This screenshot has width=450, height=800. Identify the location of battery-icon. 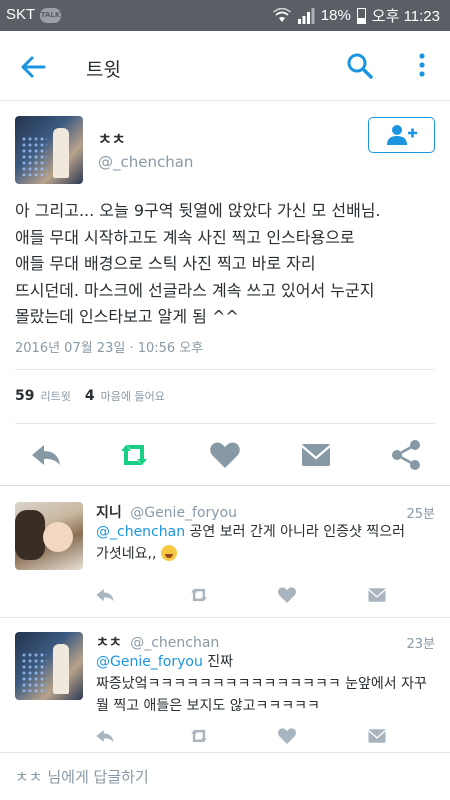
(361, 15).